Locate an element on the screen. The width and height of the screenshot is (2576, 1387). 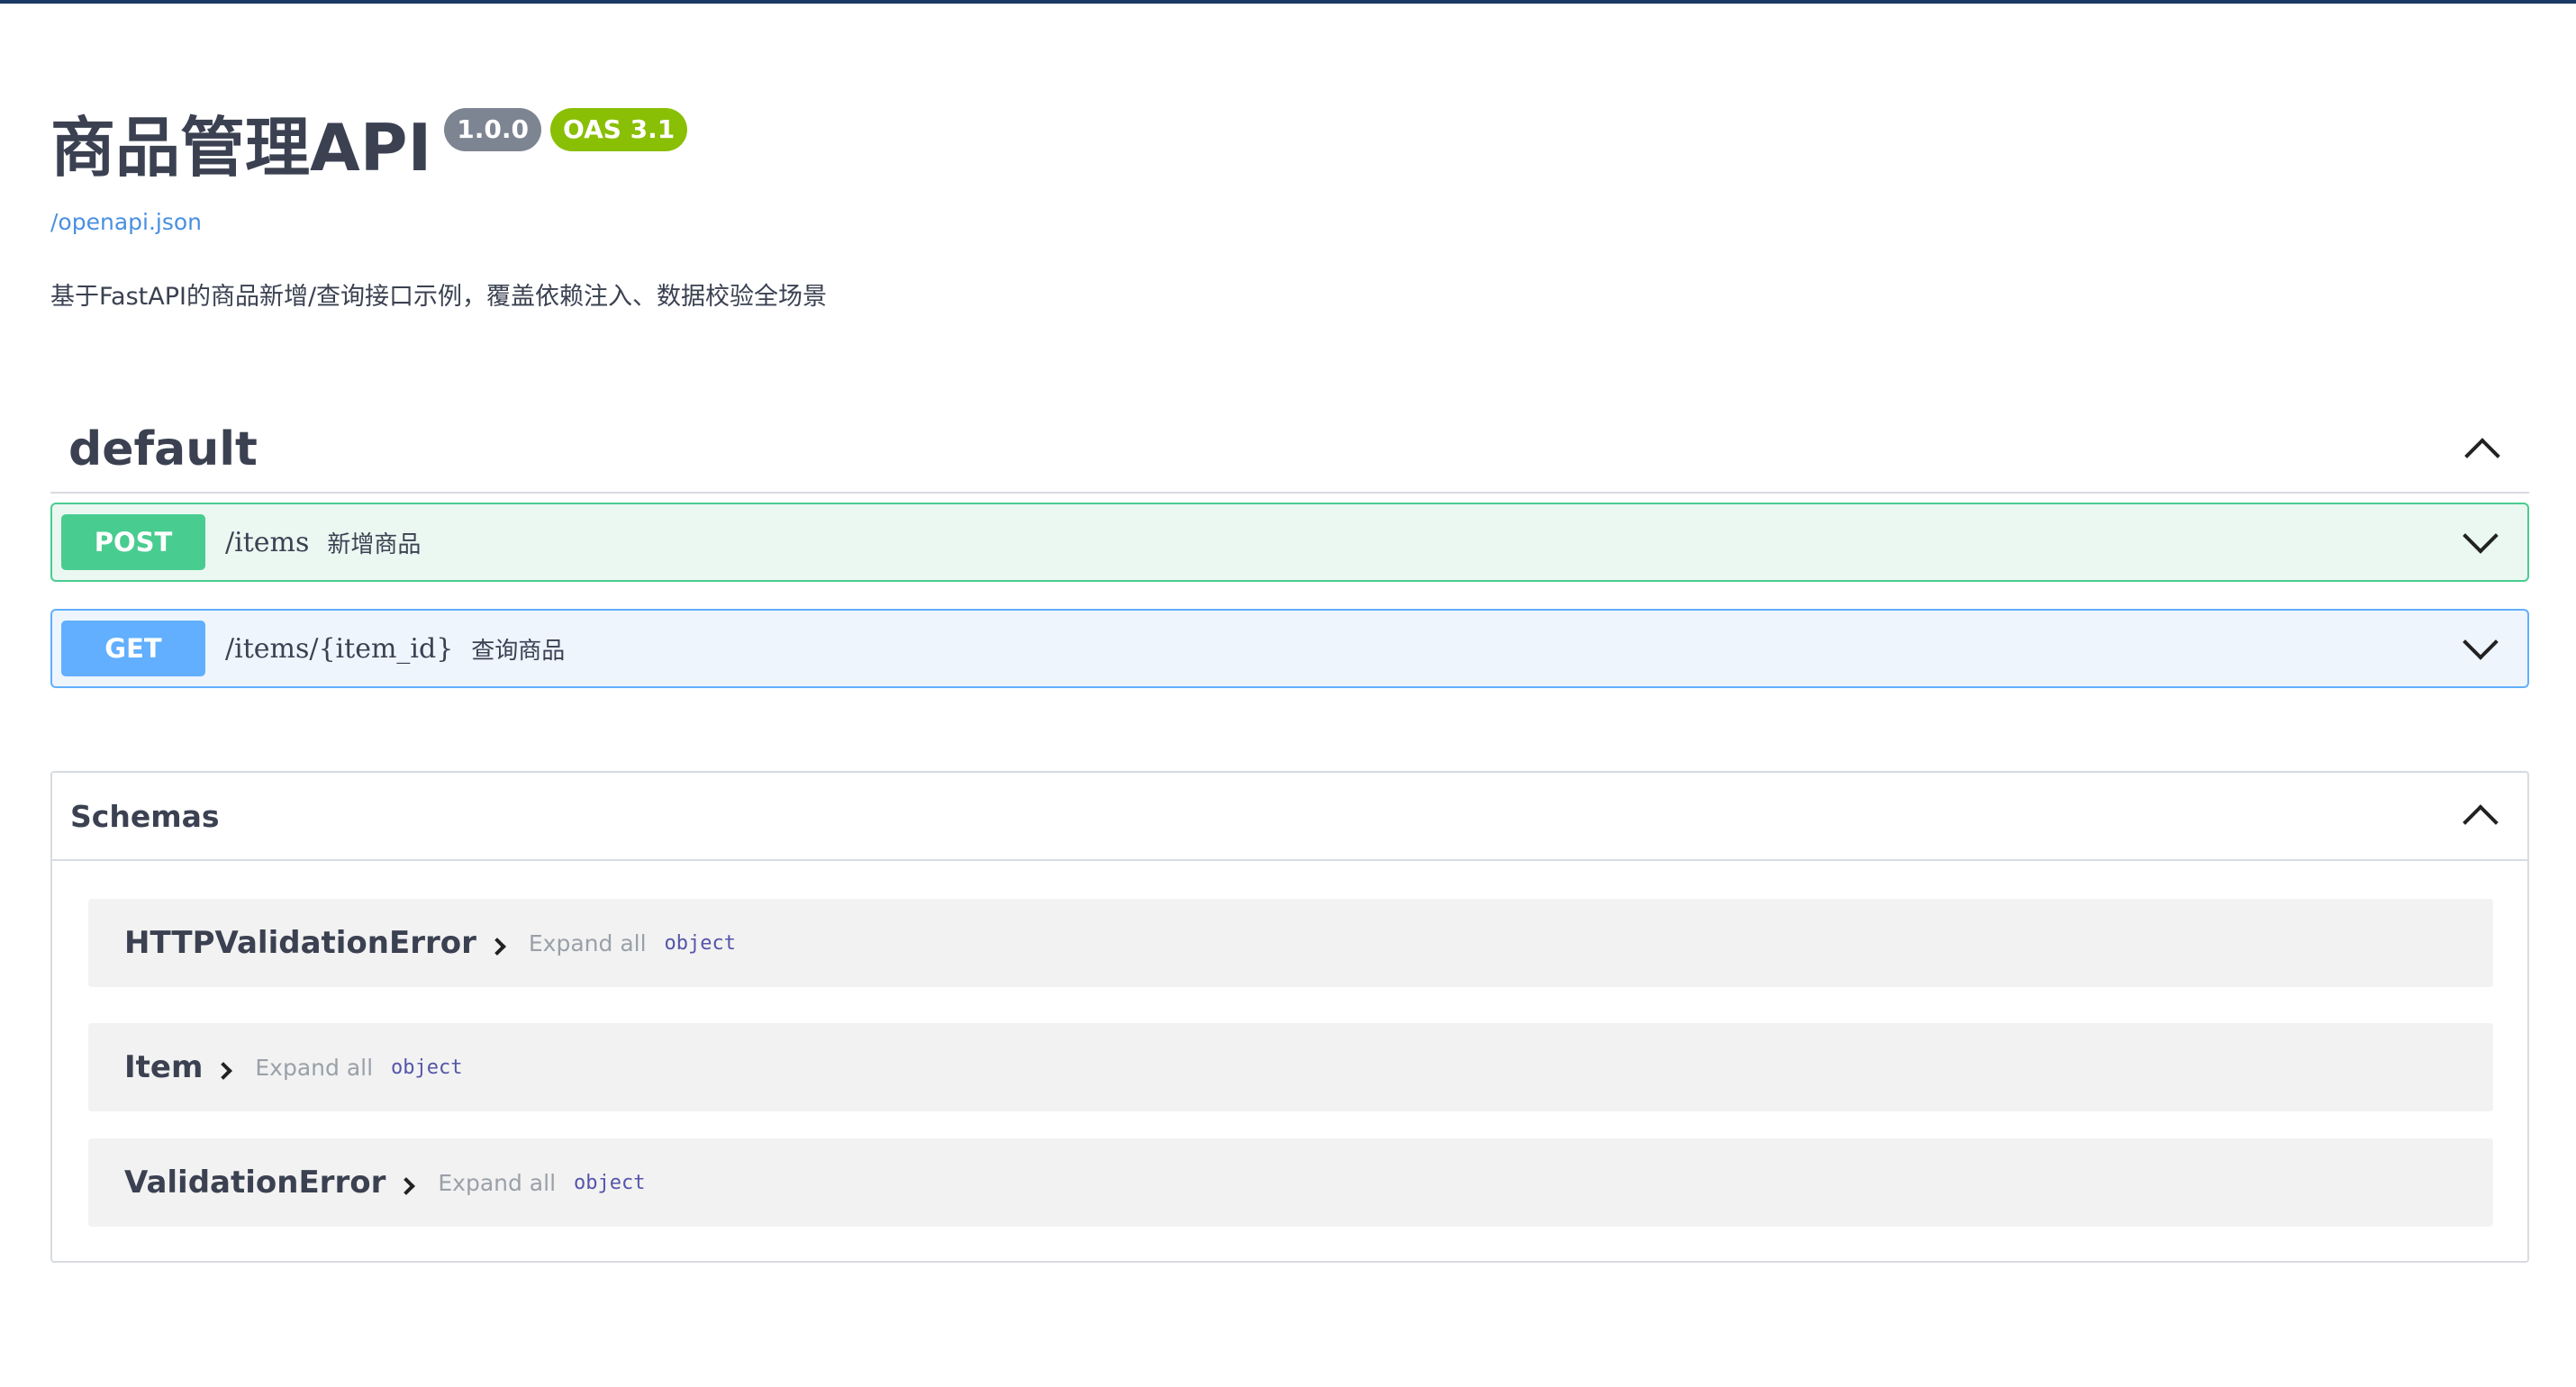
schema-item: Item Expand all object is located at coordinates (1290, 1067).